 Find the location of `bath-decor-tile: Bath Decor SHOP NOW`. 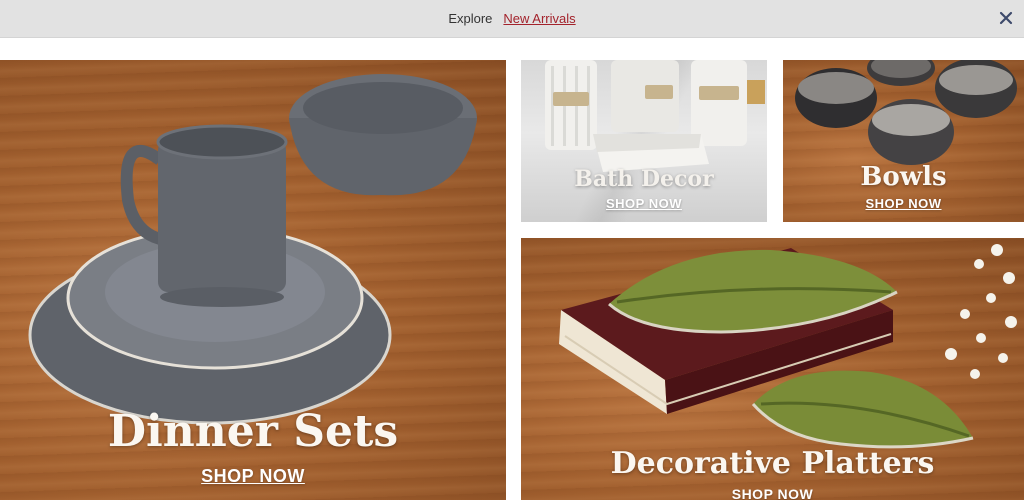

bath-decor-tile: Bath Decor SHOP NOW is located at coordinates (644, 141).